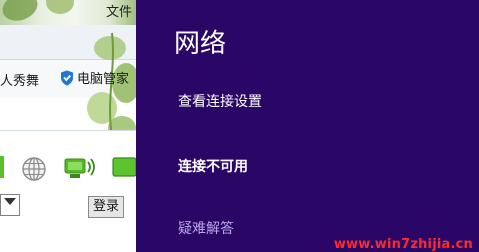 The width and height of the screenshot is (479, 252). Describe the element at coordinates (206, 229) in the screenshot. I see `troubleshoot-link: 疑难解答` at that location.